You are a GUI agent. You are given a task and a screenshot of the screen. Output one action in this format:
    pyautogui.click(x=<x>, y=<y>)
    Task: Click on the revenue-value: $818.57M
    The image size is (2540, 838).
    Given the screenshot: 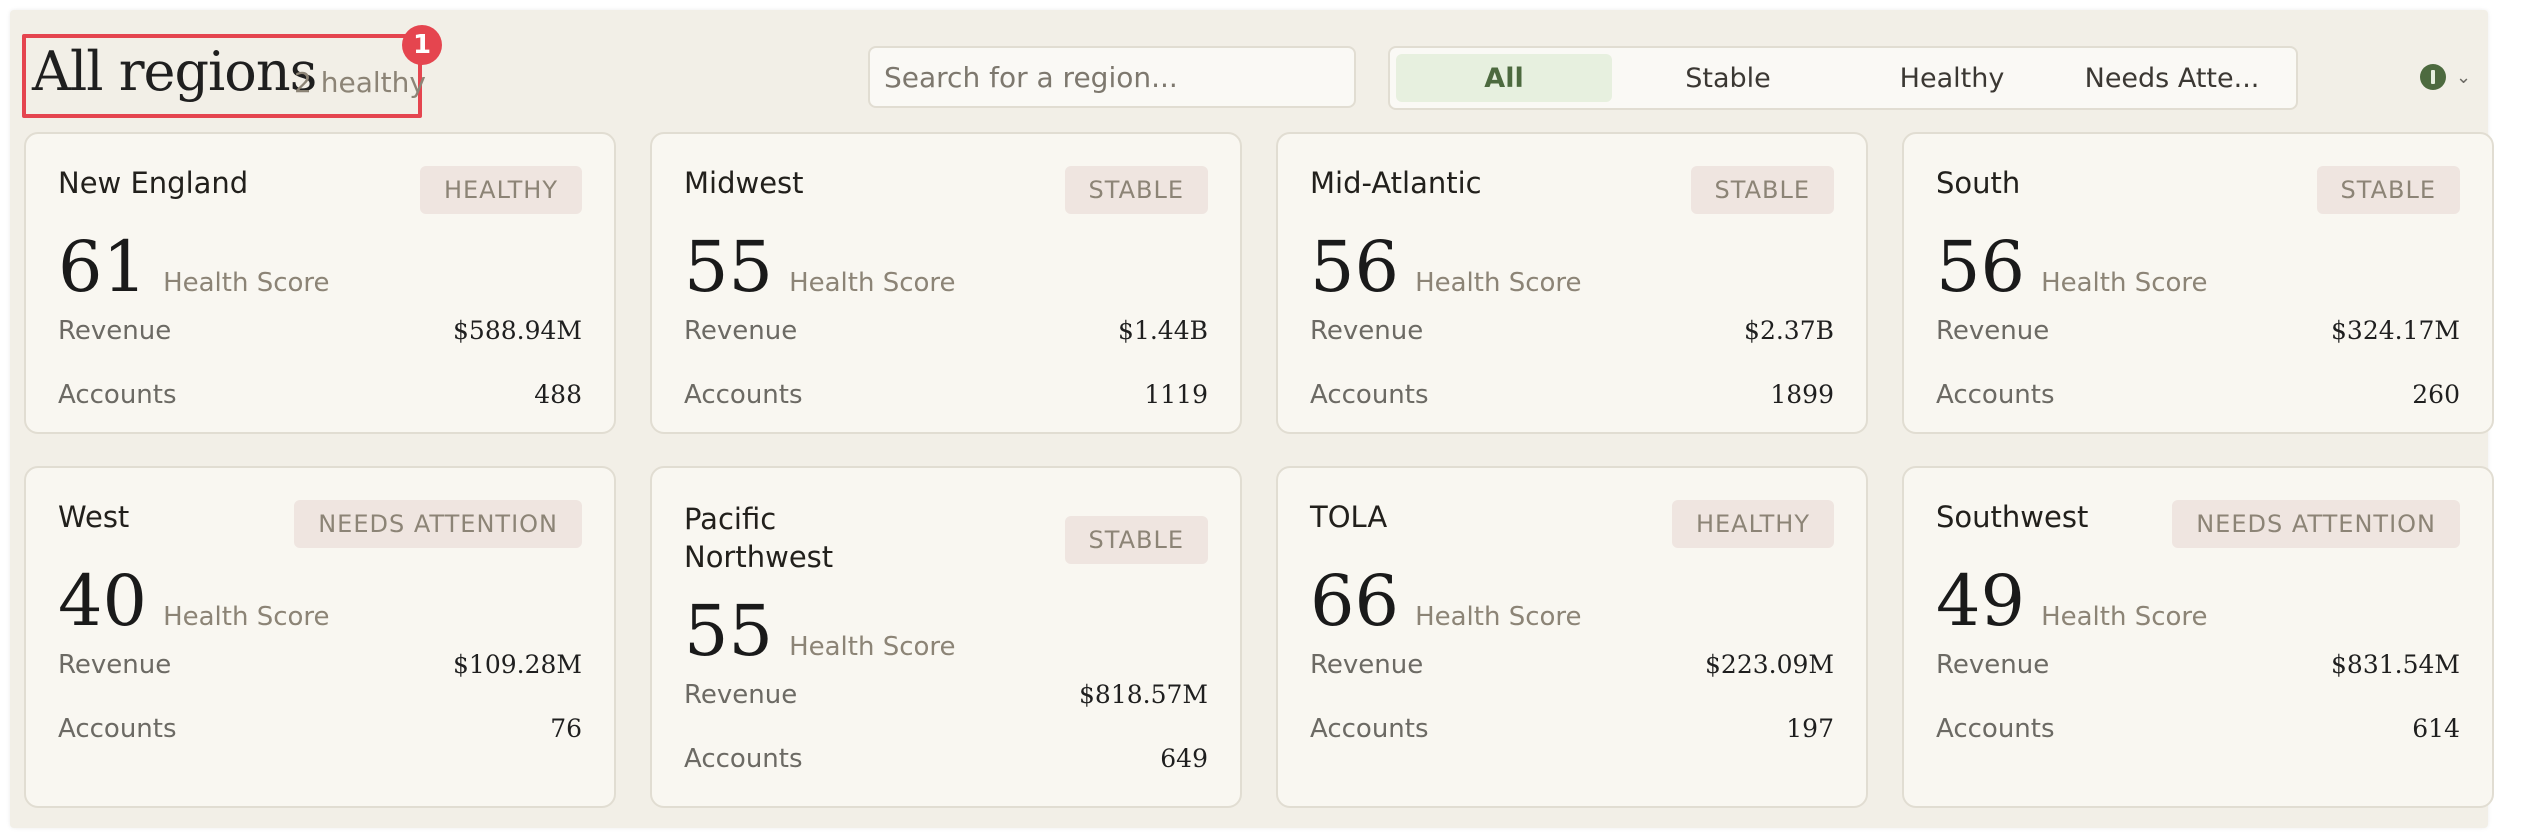 What is the action you would take?
    pyautogui.click(x=1143, y=694)
    